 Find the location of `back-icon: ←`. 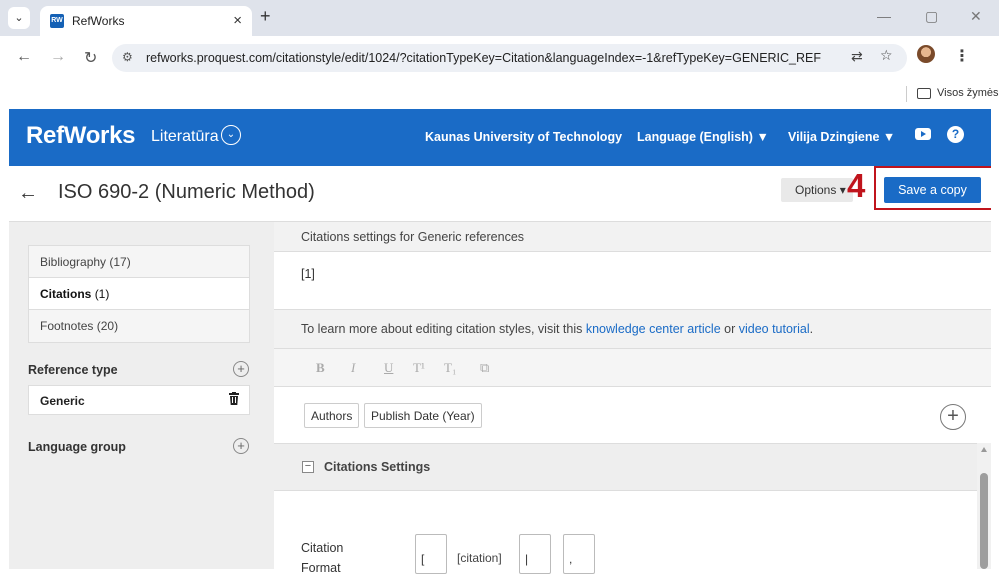

back-icon: ← is located at coordinates (24, 57).